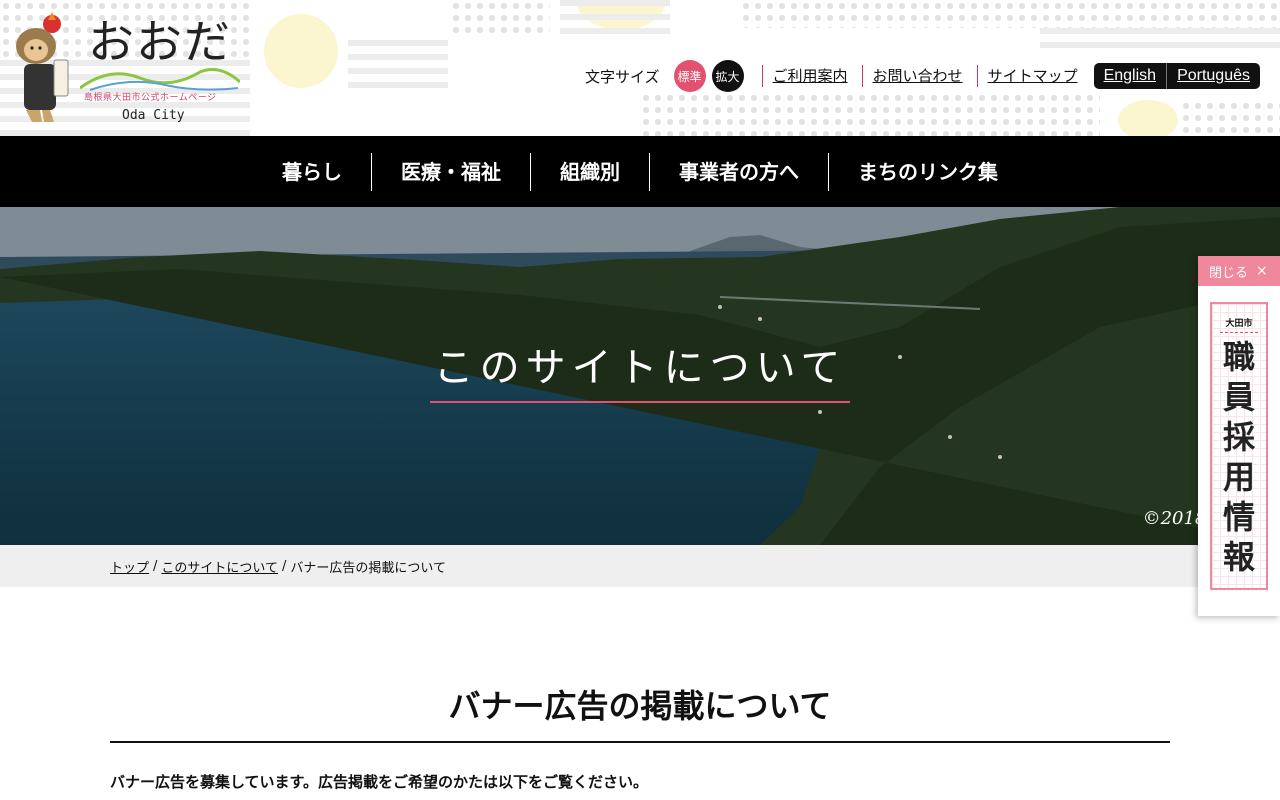 Image resolution: width=1280 pixels, height=800 pixels. What do you see at coordinates (622, 76) in the screenshot?
I see `font-size-label: 文字サイズ` at bounding box center [622, 76].